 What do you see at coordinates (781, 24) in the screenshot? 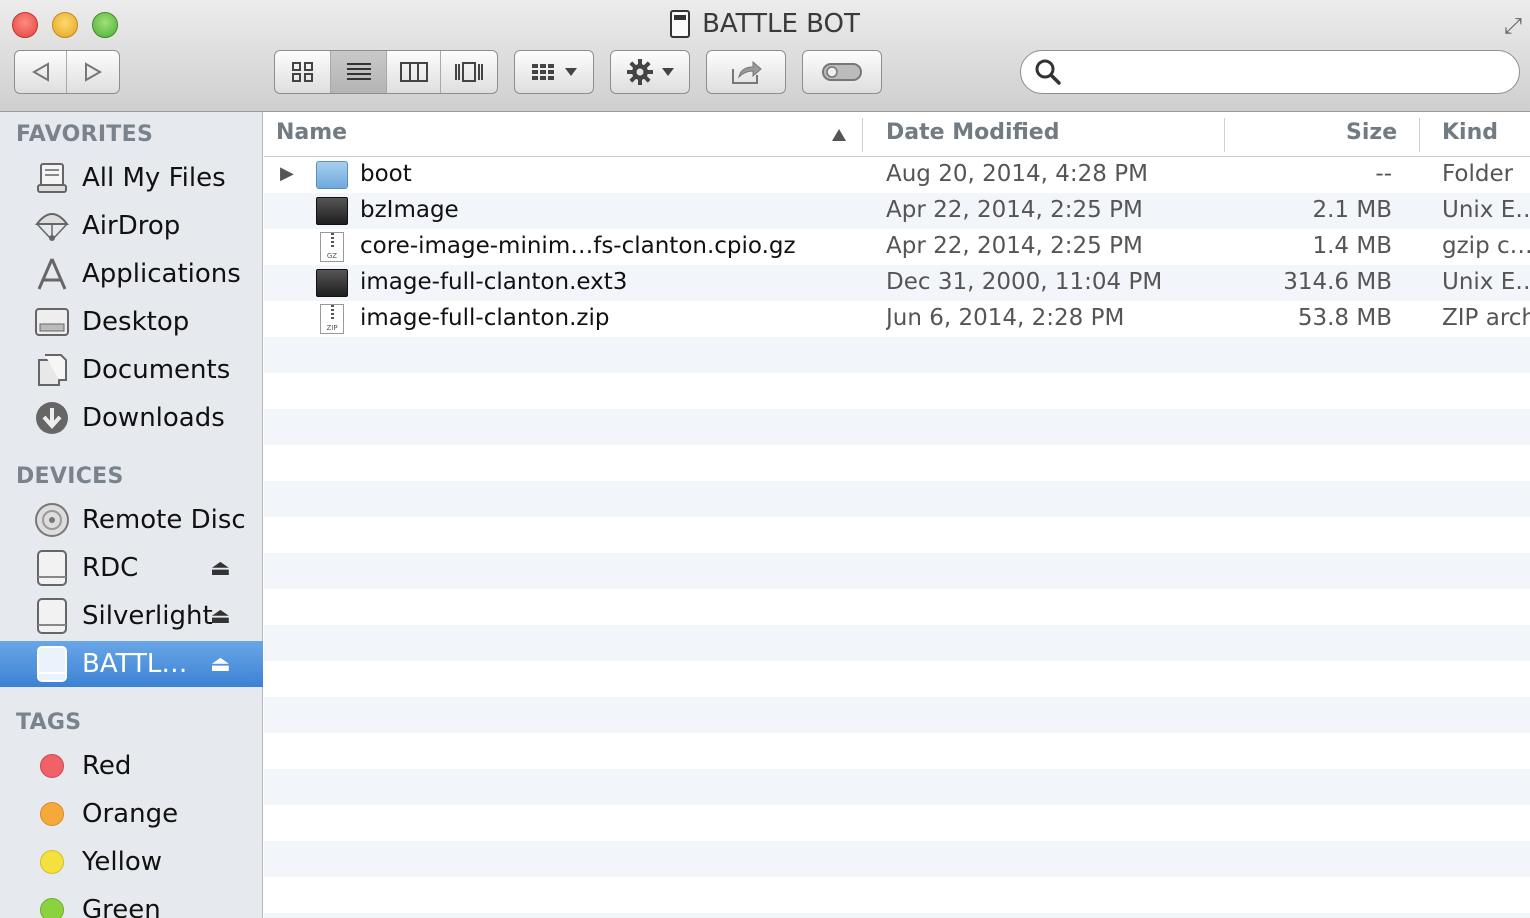
I see `window-title: BATTLE BOT` at bounding box center [781, 24].